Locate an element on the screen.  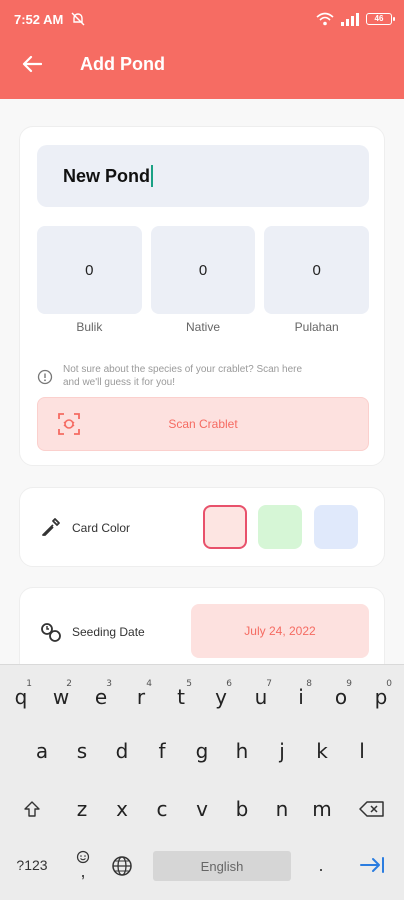
count-label: Native is located at coordinates (203, 327).